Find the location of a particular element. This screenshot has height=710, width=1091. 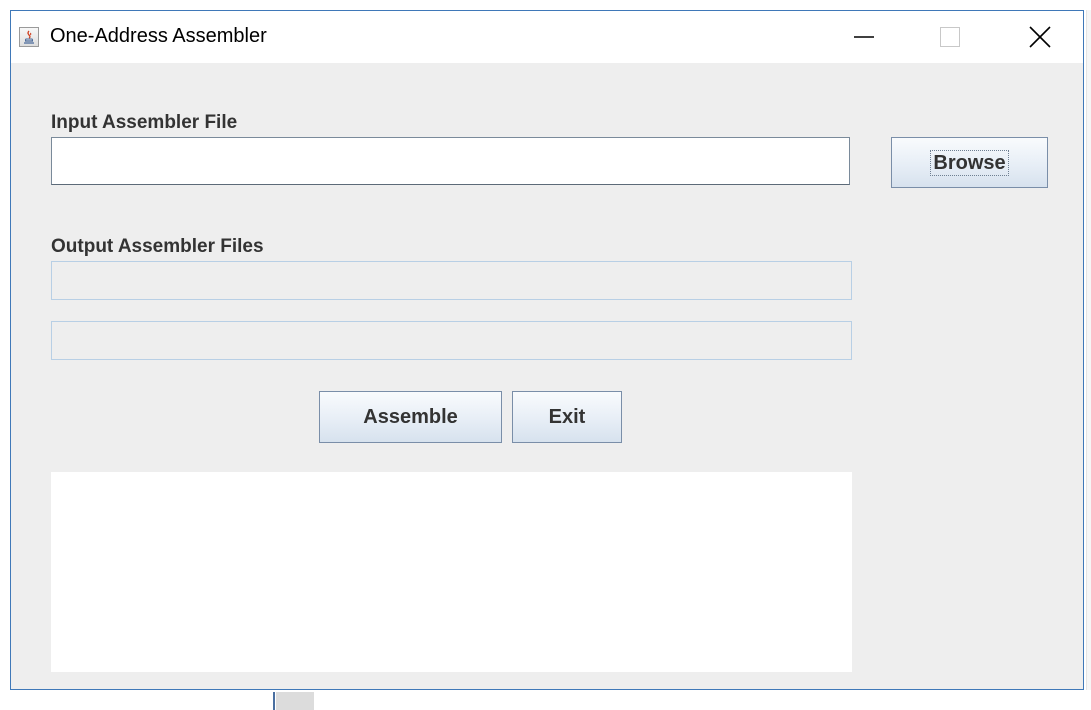

background-window-fragment is located at coordinates (295, 701).